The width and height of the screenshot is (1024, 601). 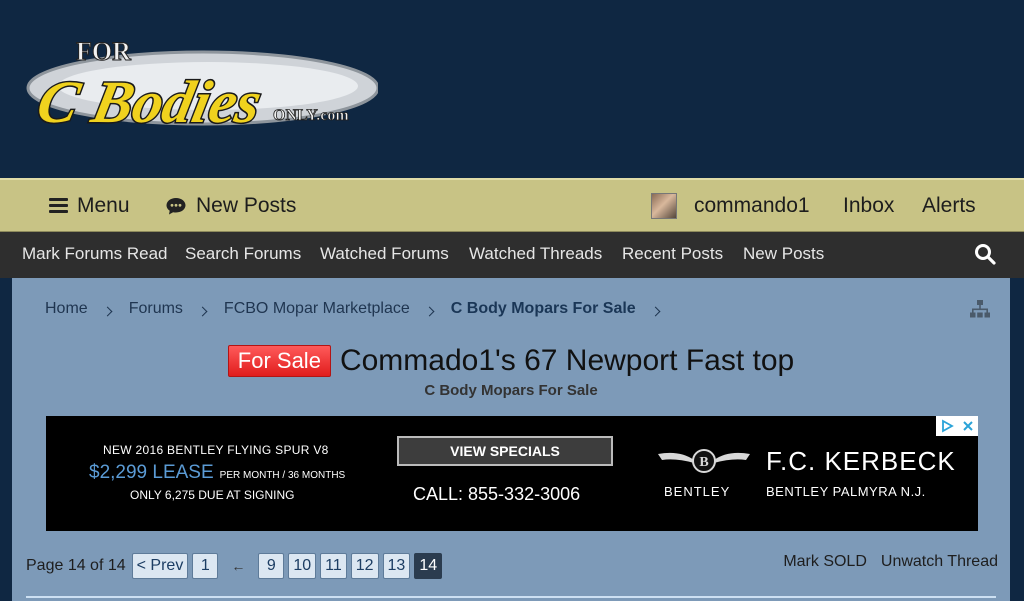 What do you see at coordinates (76, 565) in the screenshot?
I see `page-count-label: Page 14 of 14` at bounding box center [76, 565].